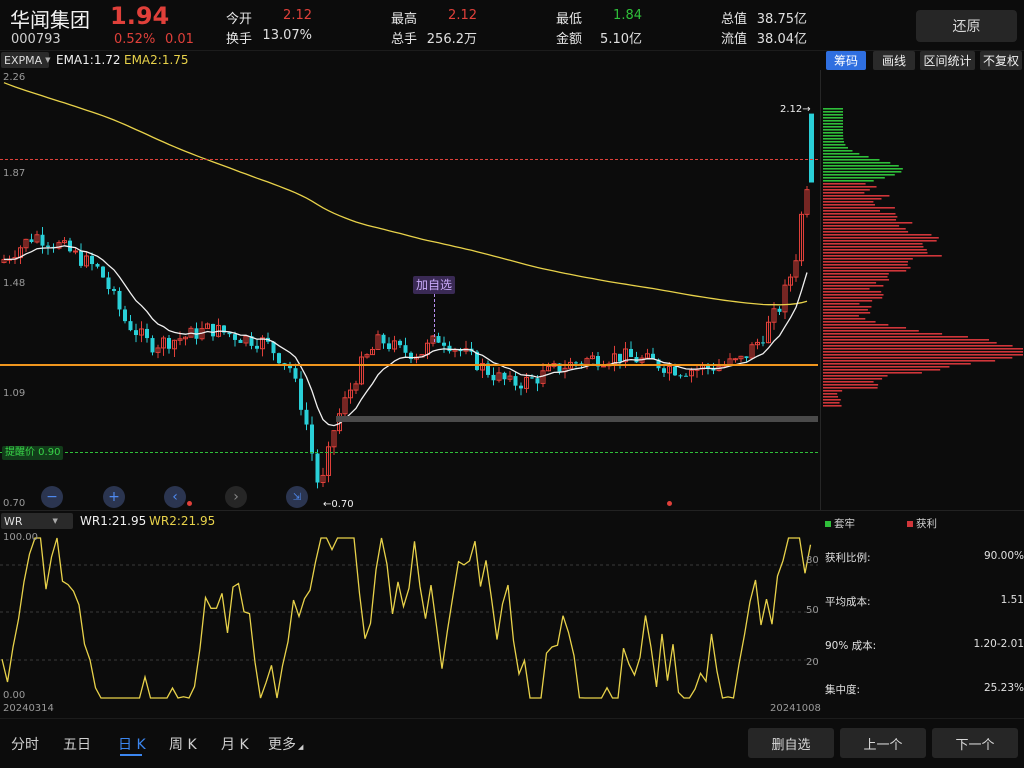 The height and width of the screenshot is (768, 1024). Describe the element at coordinates (947, 60) in the screenshot. I see `range-stats-button: 区间统计` at that location.